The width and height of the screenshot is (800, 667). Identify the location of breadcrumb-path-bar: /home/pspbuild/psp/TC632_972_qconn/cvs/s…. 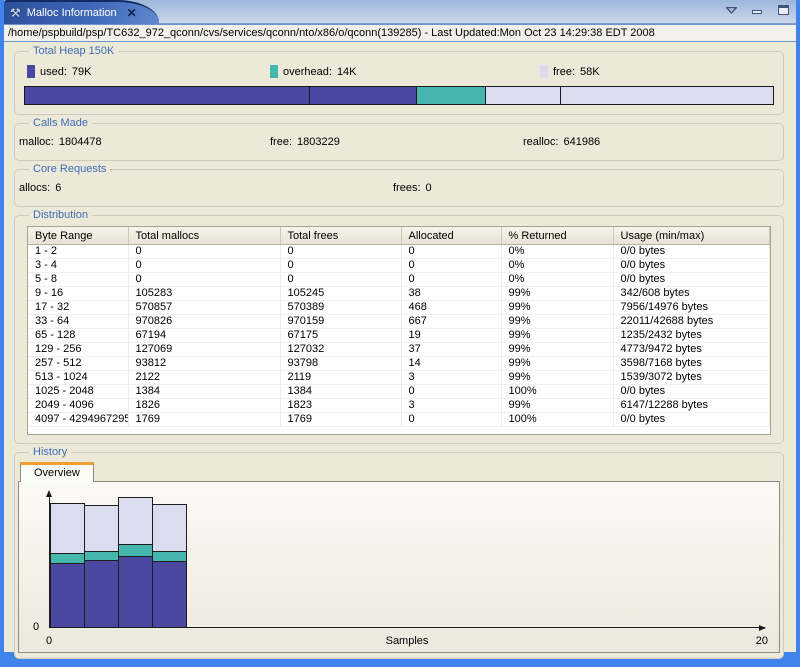
(400, 33).